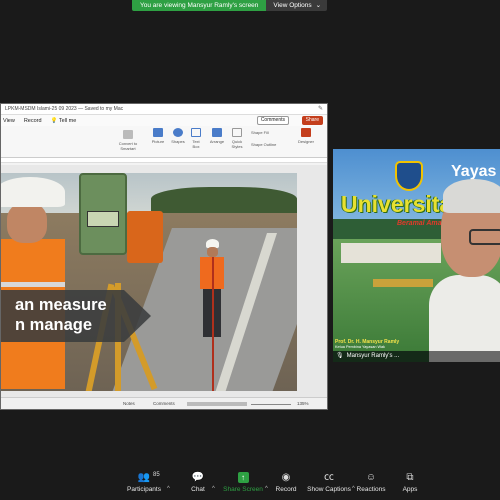  What do you see at coordinates (128, 140) in the screenshot?
I see `convert-smartart-button: Convert to Smartart` at bounding box center [128, 140].